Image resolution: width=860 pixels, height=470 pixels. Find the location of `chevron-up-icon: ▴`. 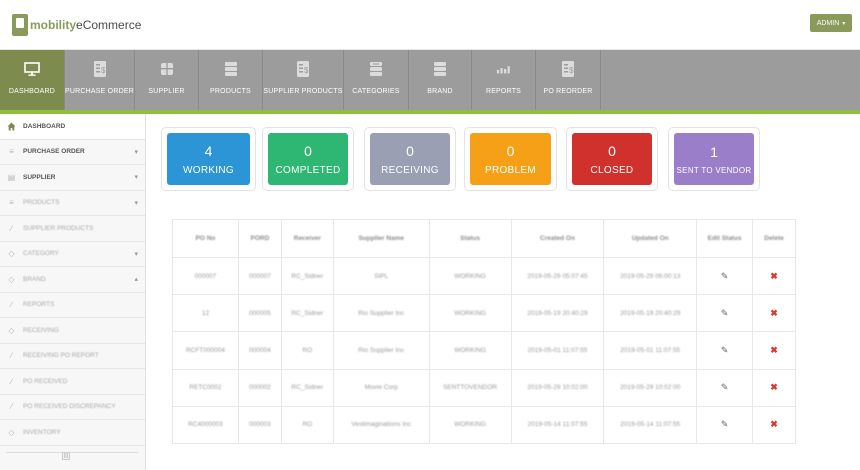

chevron-up-icon: ▴ is located at coordinates (136, 279).